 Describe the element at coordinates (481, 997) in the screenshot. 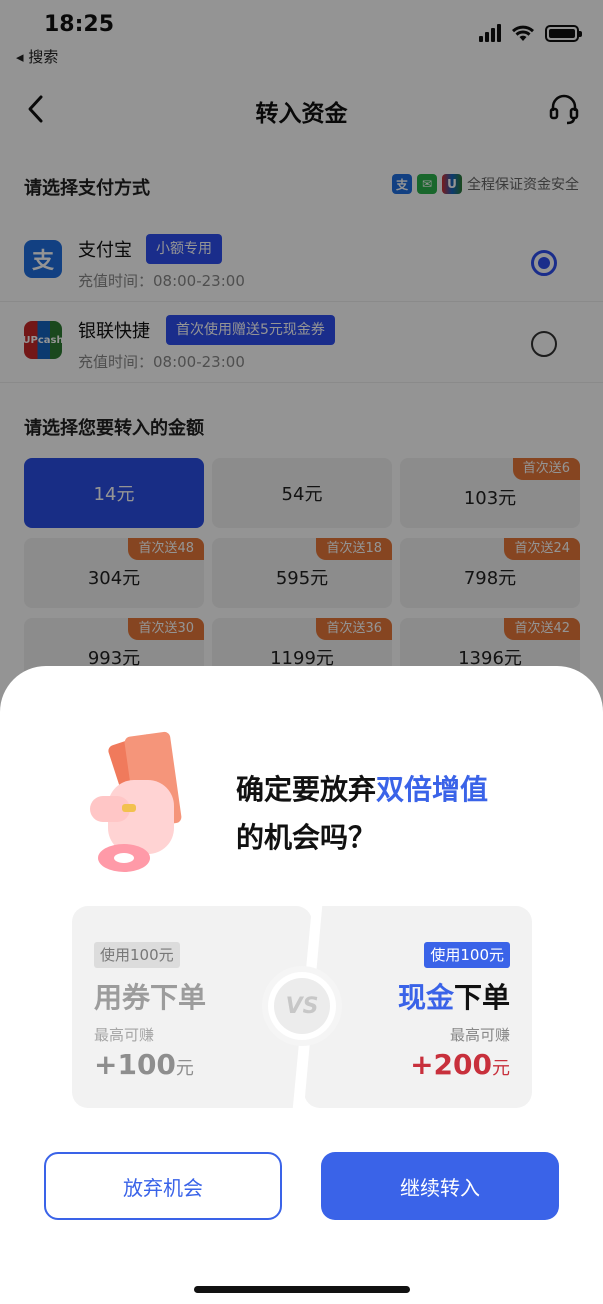

I see `cash-rest: 下单` at that location.